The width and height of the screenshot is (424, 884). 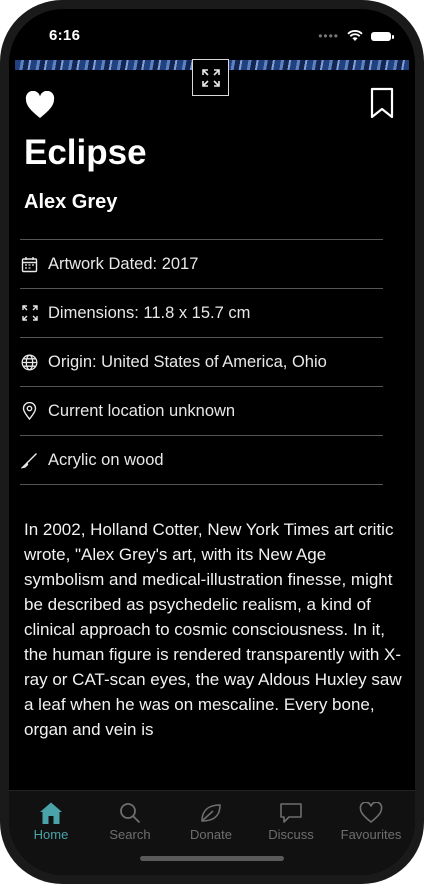 What do you see at coordinates (187, 361) in the screenshot?
I see `info-text: Origin: United States of America, Ohio` at bounding box center [187, 361].